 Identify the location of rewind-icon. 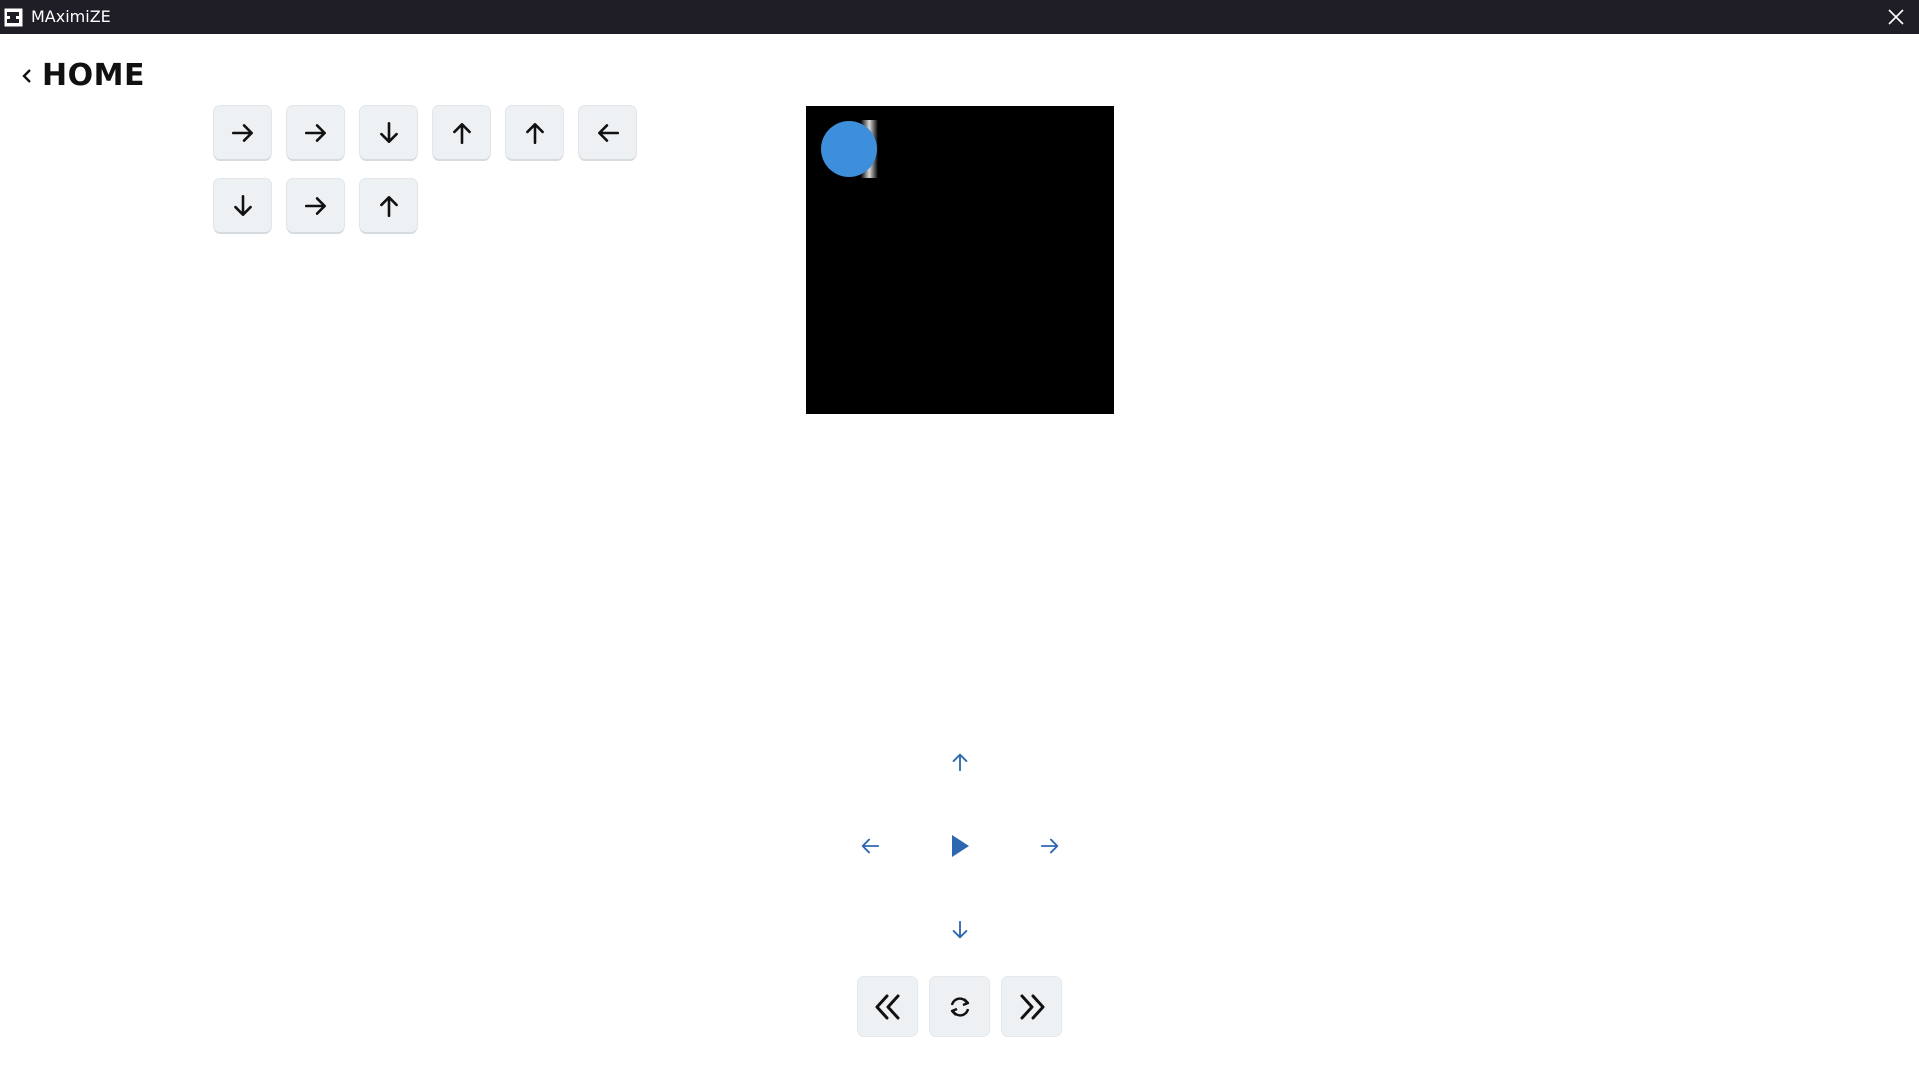
(887, 1006).